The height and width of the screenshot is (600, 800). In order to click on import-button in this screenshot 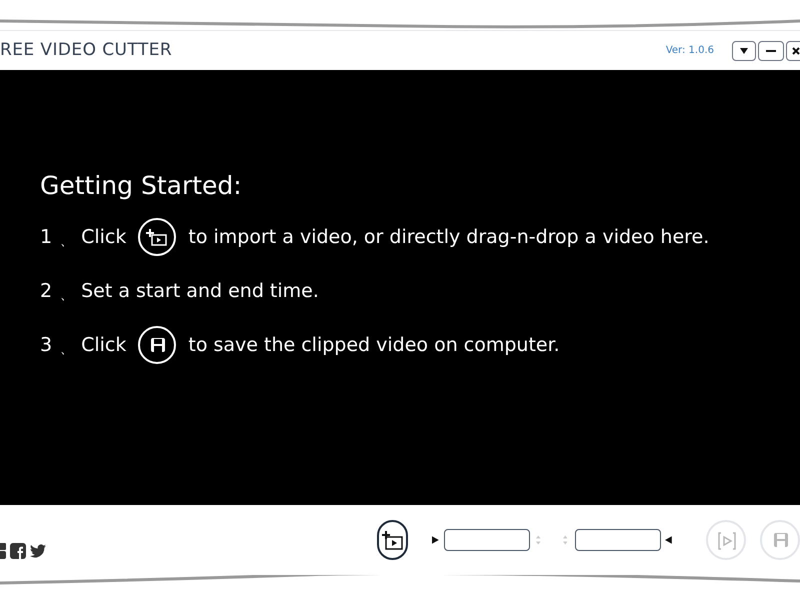, I will do `click(392, 540)`.